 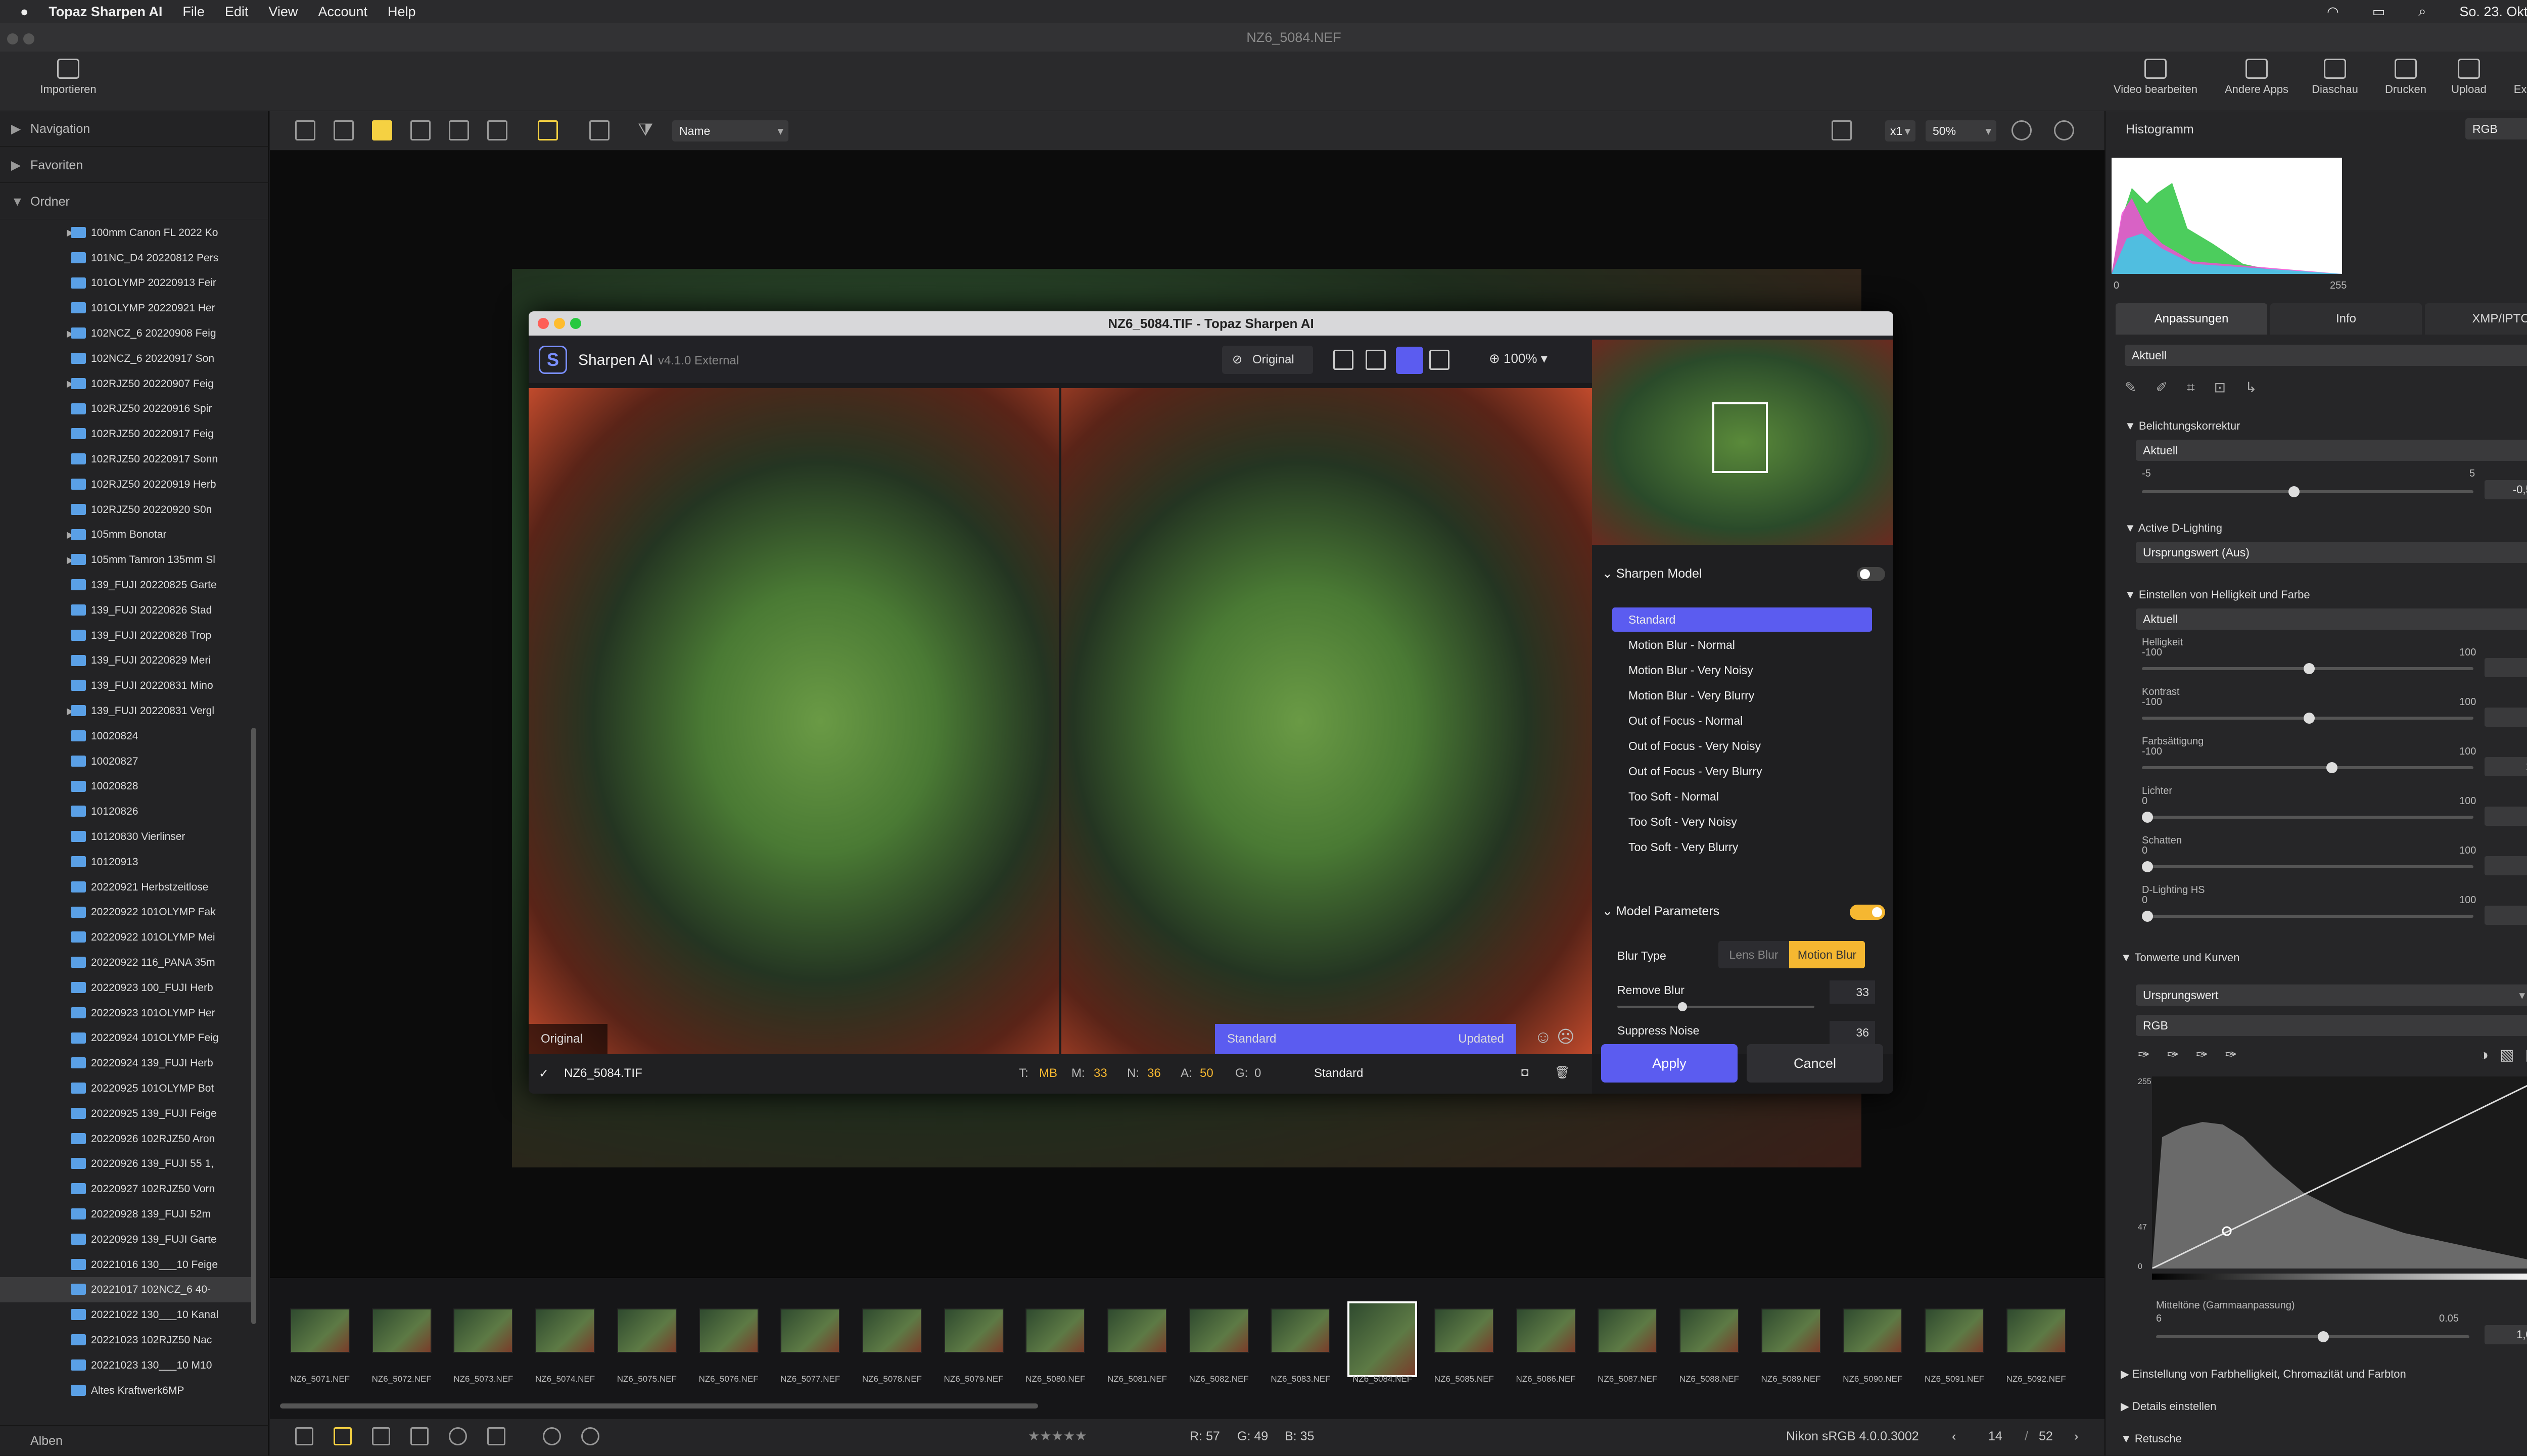 What do you see at coordinates (126, 1315) in the screenshot?
I see `folder-item: 20221022 130___10 Kanal` at bounding box center [126, 1315].